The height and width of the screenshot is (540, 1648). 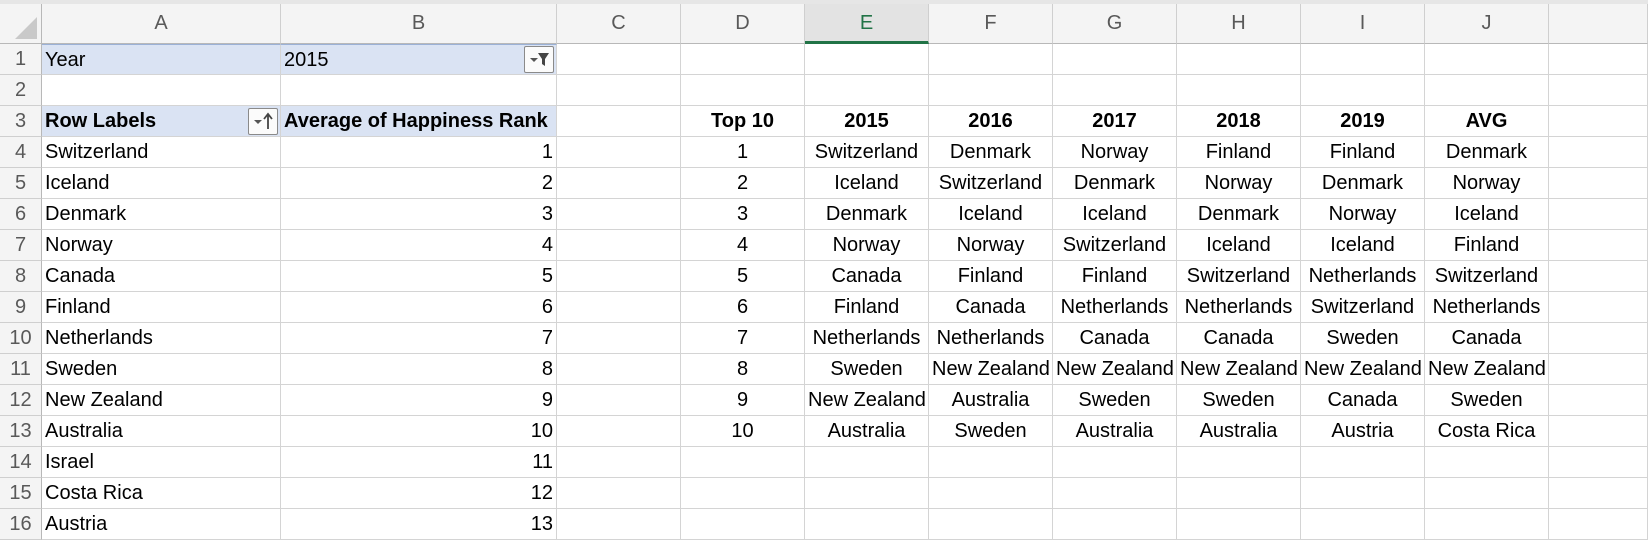 What do you see at coordinates (743, 245) in the screenshot?
I see `top10-rank: 4` at bounding box center [743, 245].